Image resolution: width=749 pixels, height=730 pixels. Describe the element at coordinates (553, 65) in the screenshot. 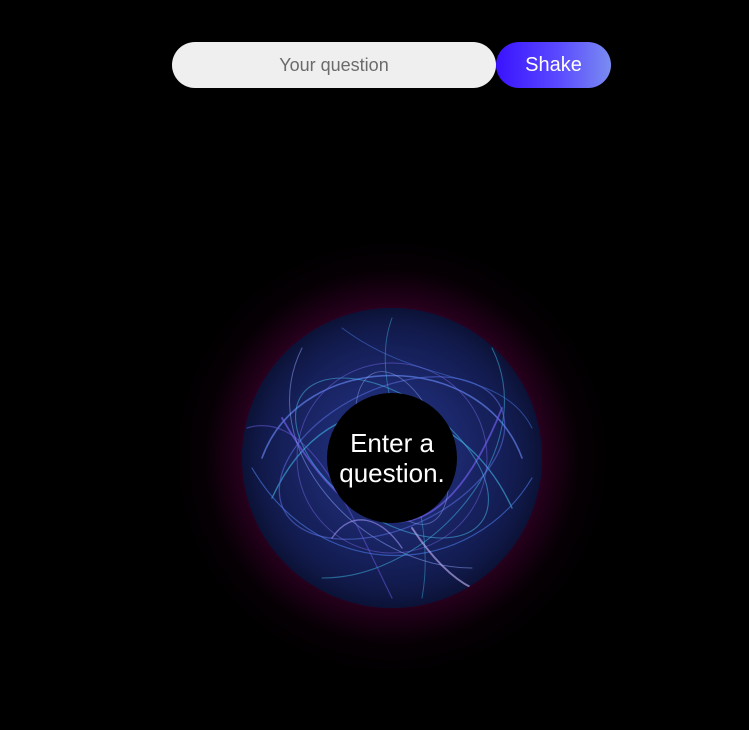

I see `shake-button: Shake` at that location.